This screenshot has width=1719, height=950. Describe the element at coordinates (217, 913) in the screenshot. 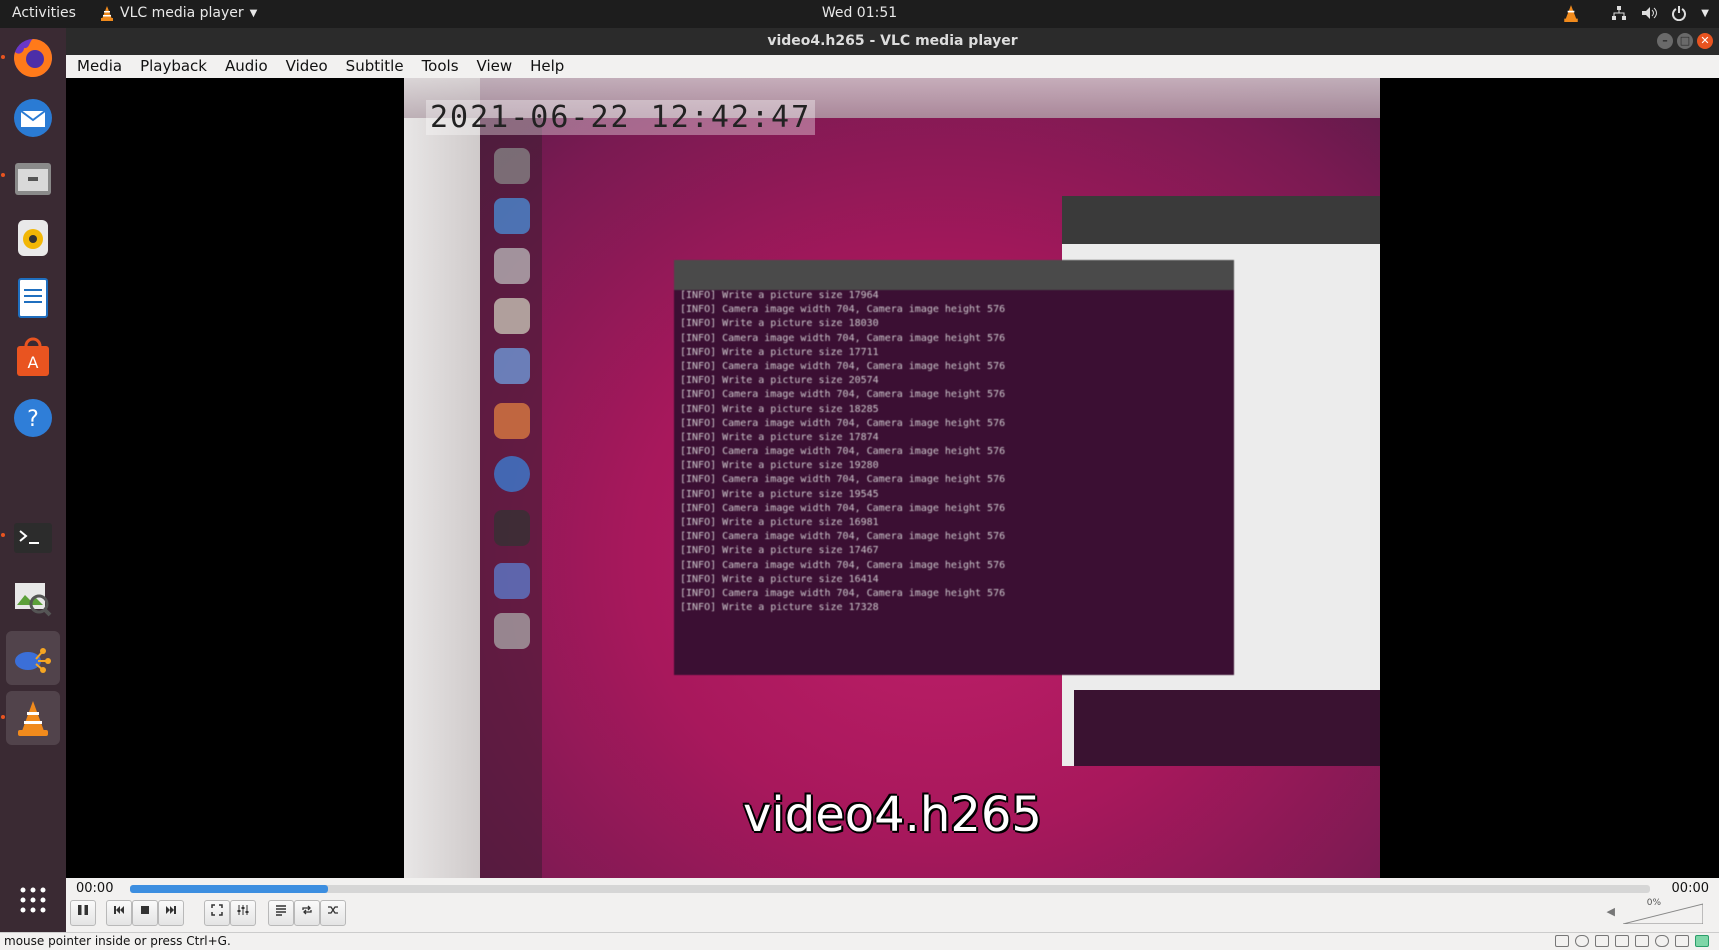

I see `fullscreen-button` at that location.